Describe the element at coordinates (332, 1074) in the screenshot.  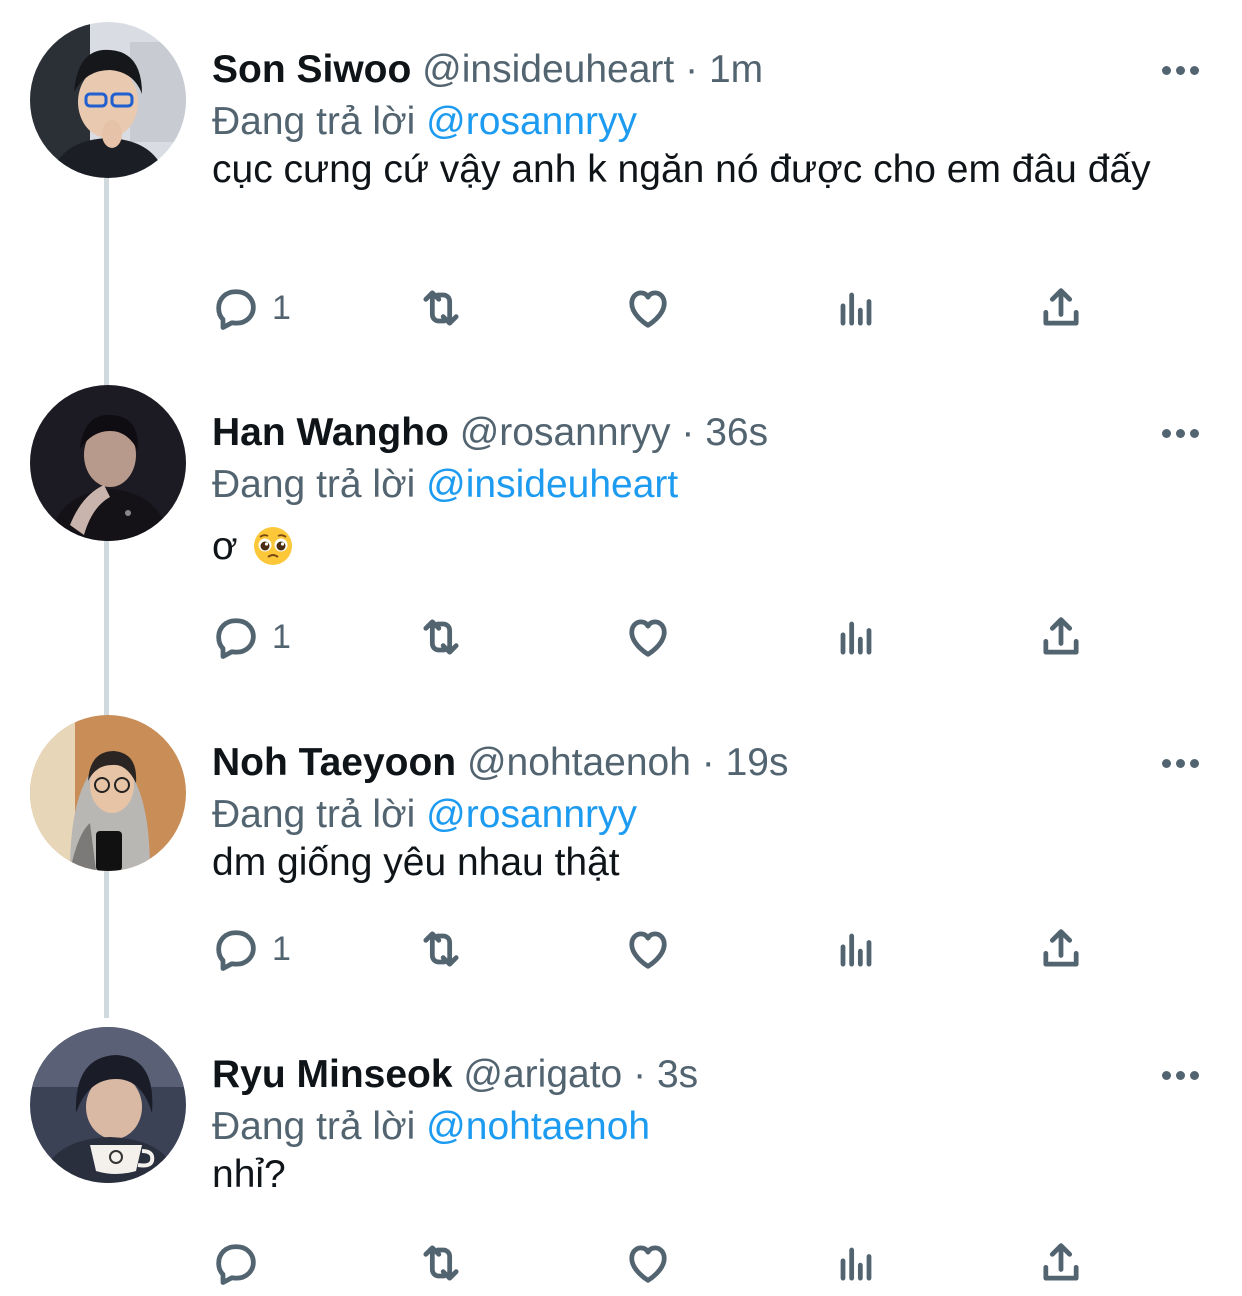
I see `display-name: Ryu Minseok` at that location.